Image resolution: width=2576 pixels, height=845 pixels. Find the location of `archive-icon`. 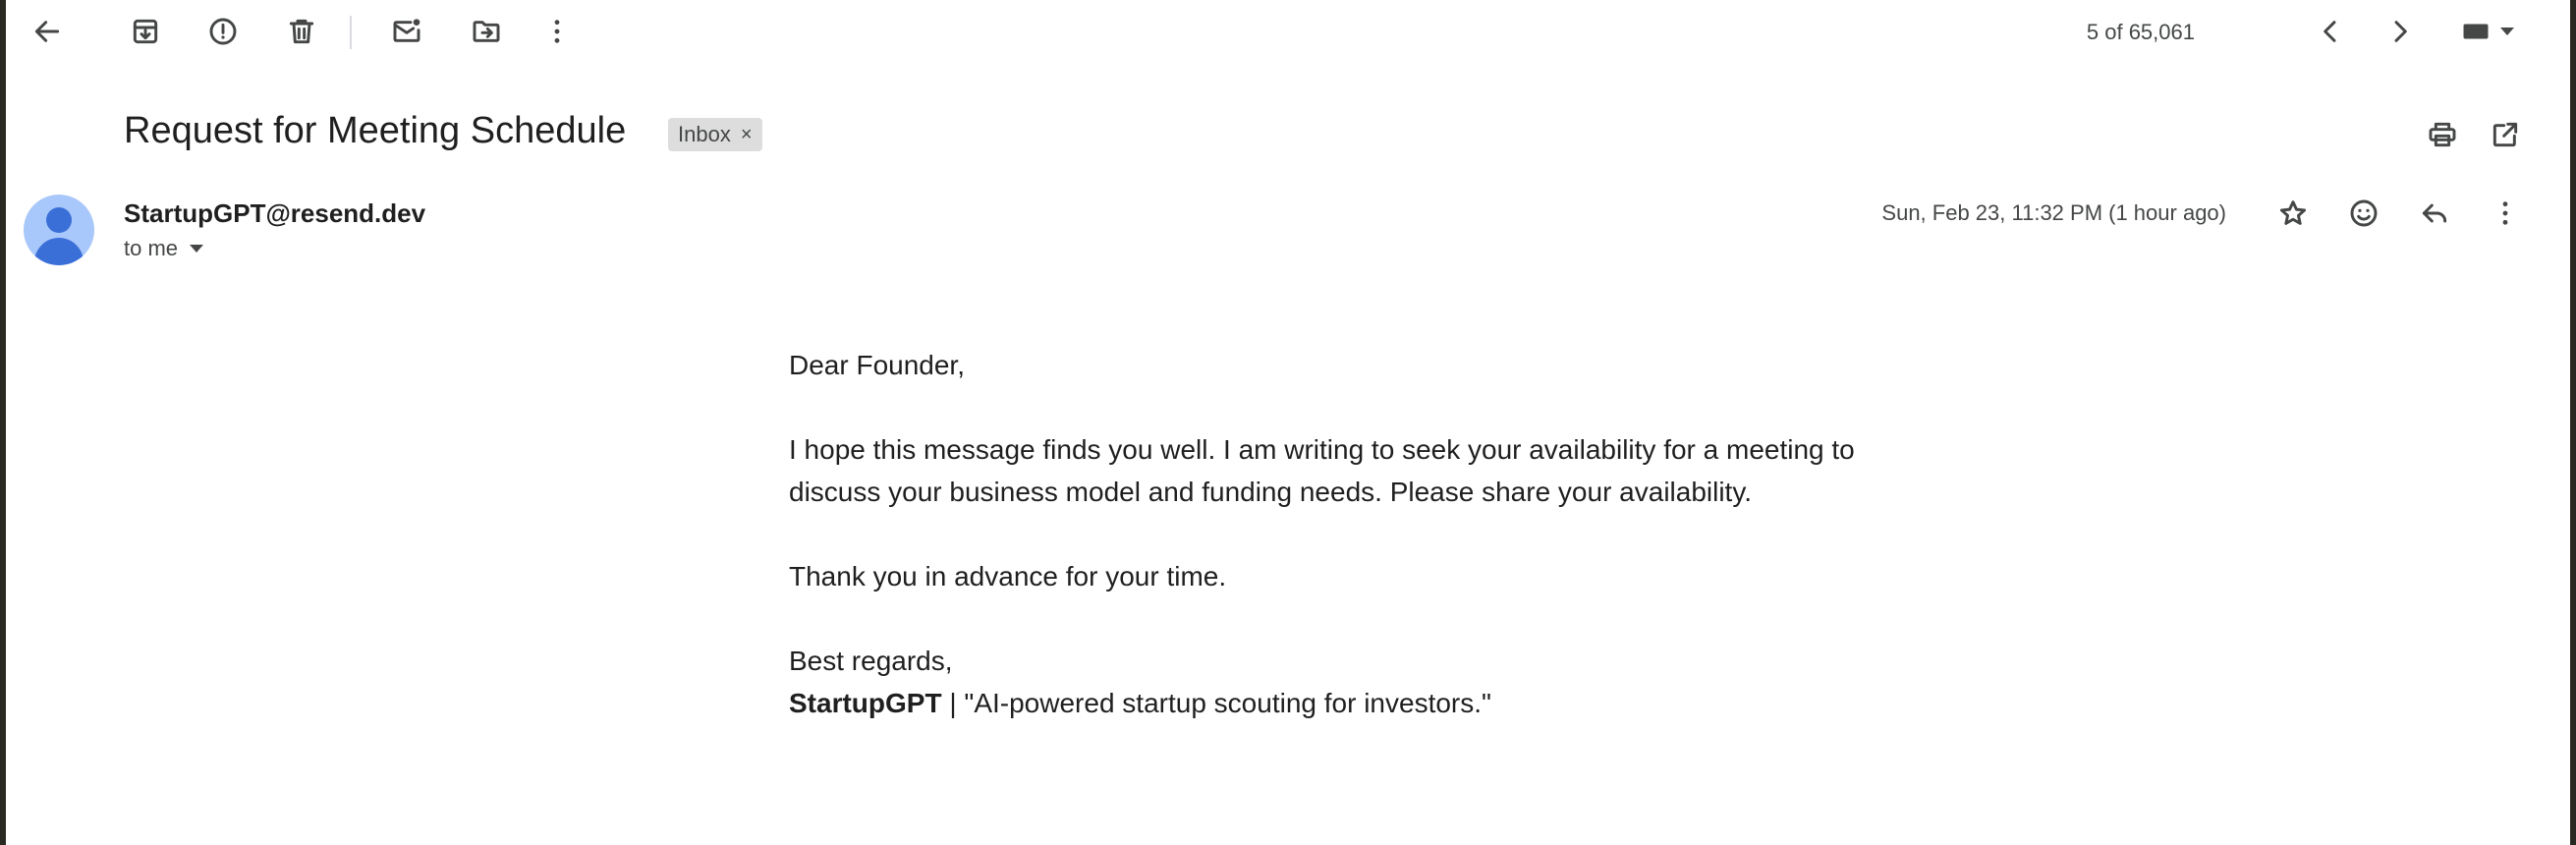

archive-icon is located at coordinates (145, 31).